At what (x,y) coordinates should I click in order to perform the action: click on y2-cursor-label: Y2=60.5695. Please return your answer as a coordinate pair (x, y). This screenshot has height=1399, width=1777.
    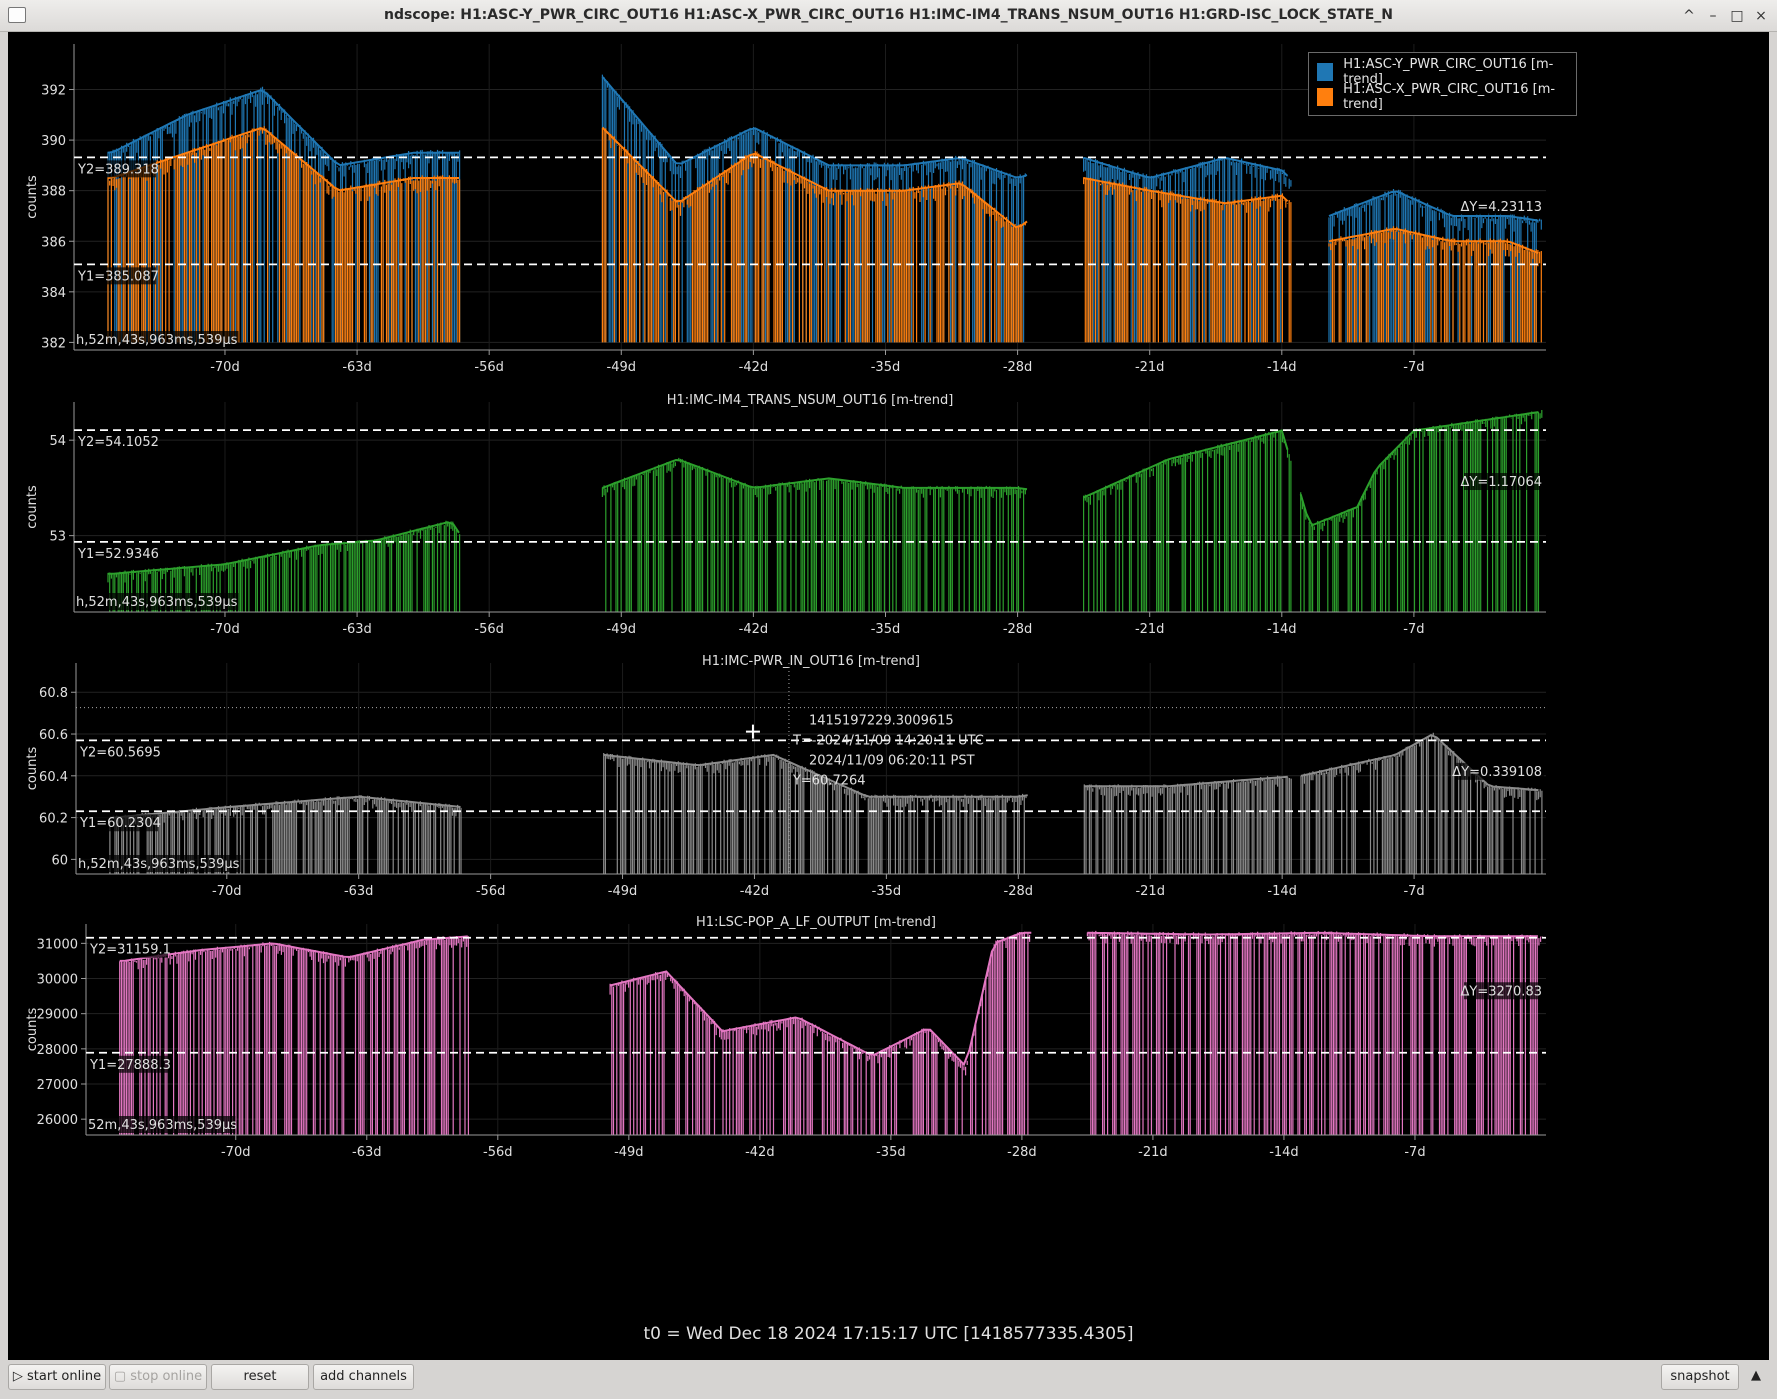
    Looking at the image, I should click on (120, 752).